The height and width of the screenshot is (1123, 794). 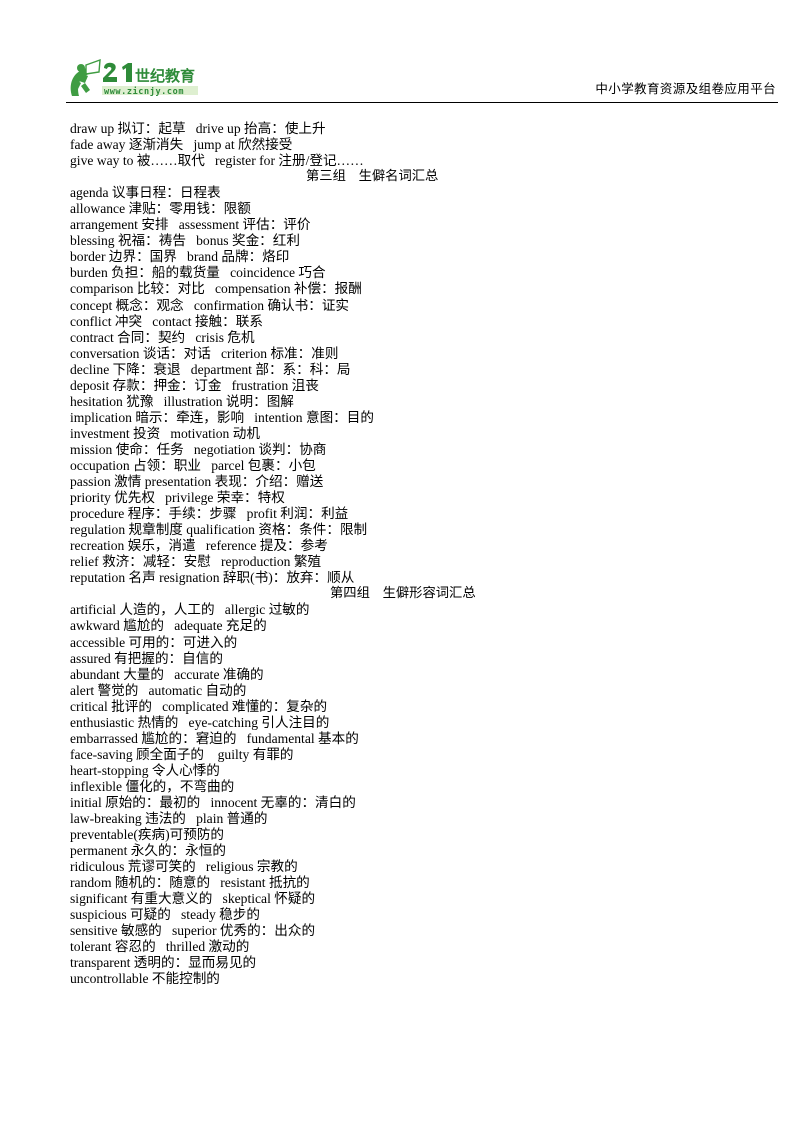 What do you see at coordinates (397, 78) in the screenshot?
I see `document-header: 世纪教育 www.zicnjy.com 中小学教育资源及组卷应用平台` at bounding box center [397, 78].